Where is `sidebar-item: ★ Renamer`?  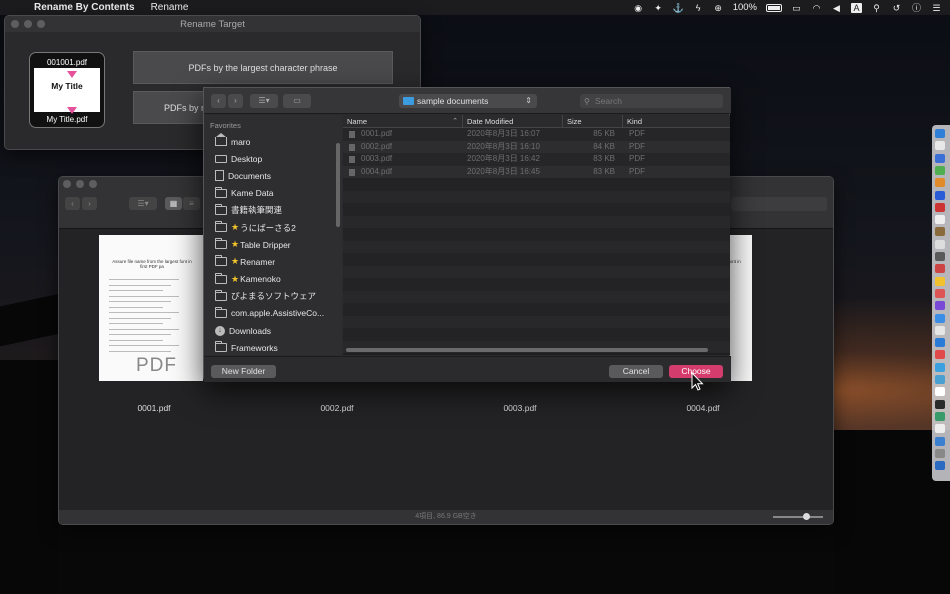
sidebar-item: ★ Renamer is located at coordinates (273, 261).